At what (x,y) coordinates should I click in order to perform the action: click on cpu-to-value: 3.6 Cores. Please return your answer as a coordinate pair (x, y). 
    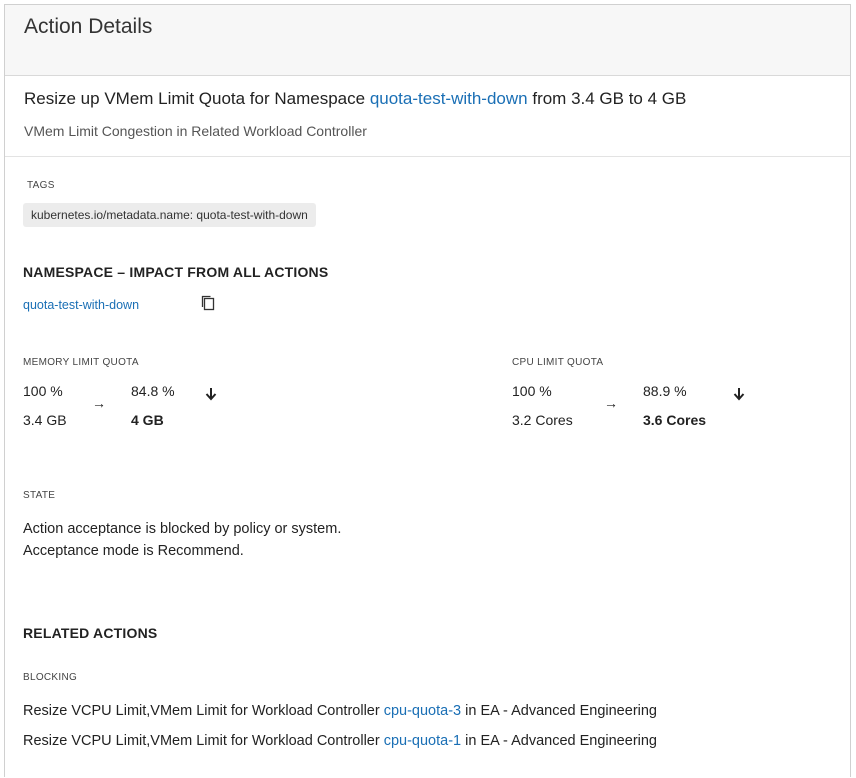
    Looking at the image, I should click on (675, 420).